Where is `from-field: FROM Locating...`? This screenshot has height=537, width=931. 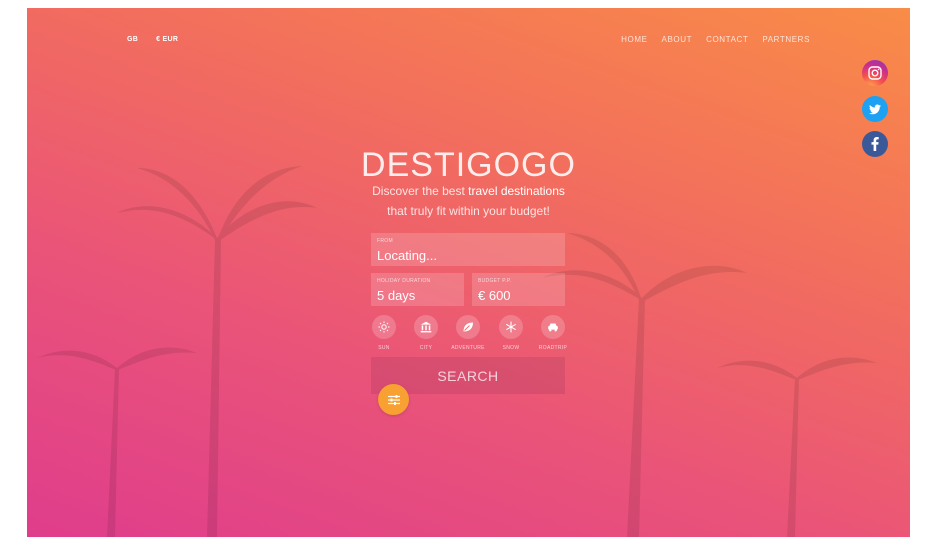 from-field: FROM Locating... is located at coordinates (468, 249).